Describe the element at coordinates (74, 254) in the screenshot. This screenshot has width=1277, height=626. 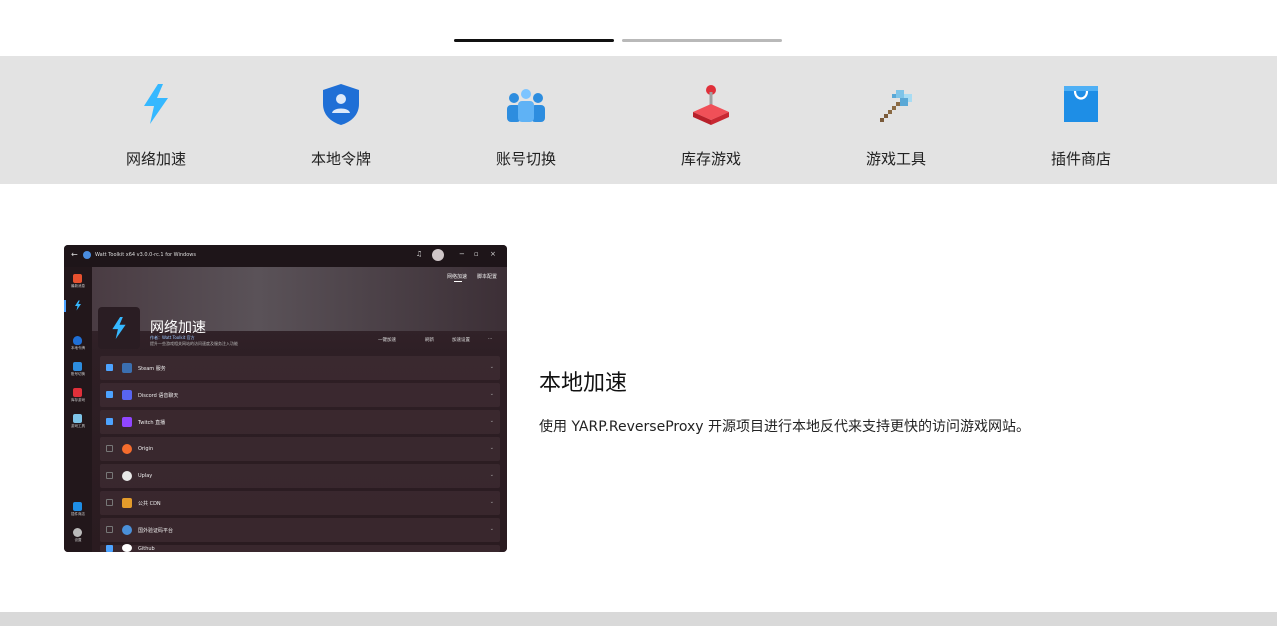
I see `back-arrow-icon: ←` at that location.